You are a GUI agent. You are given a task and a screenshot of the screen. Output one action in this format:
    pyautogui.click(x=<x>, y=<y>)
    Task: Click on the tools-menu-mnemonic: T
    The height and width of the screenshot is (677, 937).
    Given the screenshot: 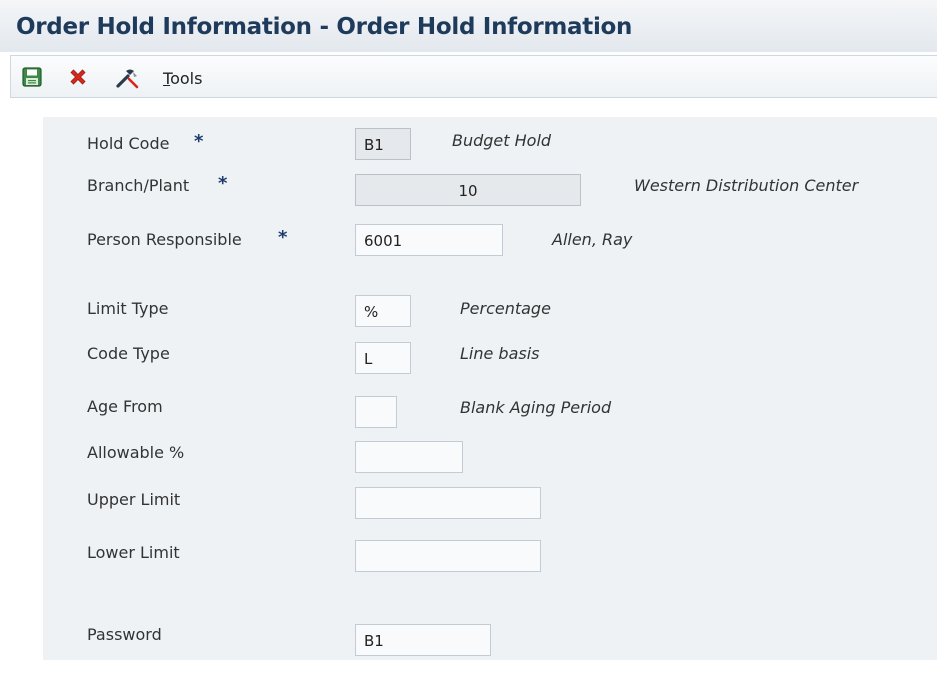 What is the action you would take?
    pyautogui.click(x=167, y=78)
    